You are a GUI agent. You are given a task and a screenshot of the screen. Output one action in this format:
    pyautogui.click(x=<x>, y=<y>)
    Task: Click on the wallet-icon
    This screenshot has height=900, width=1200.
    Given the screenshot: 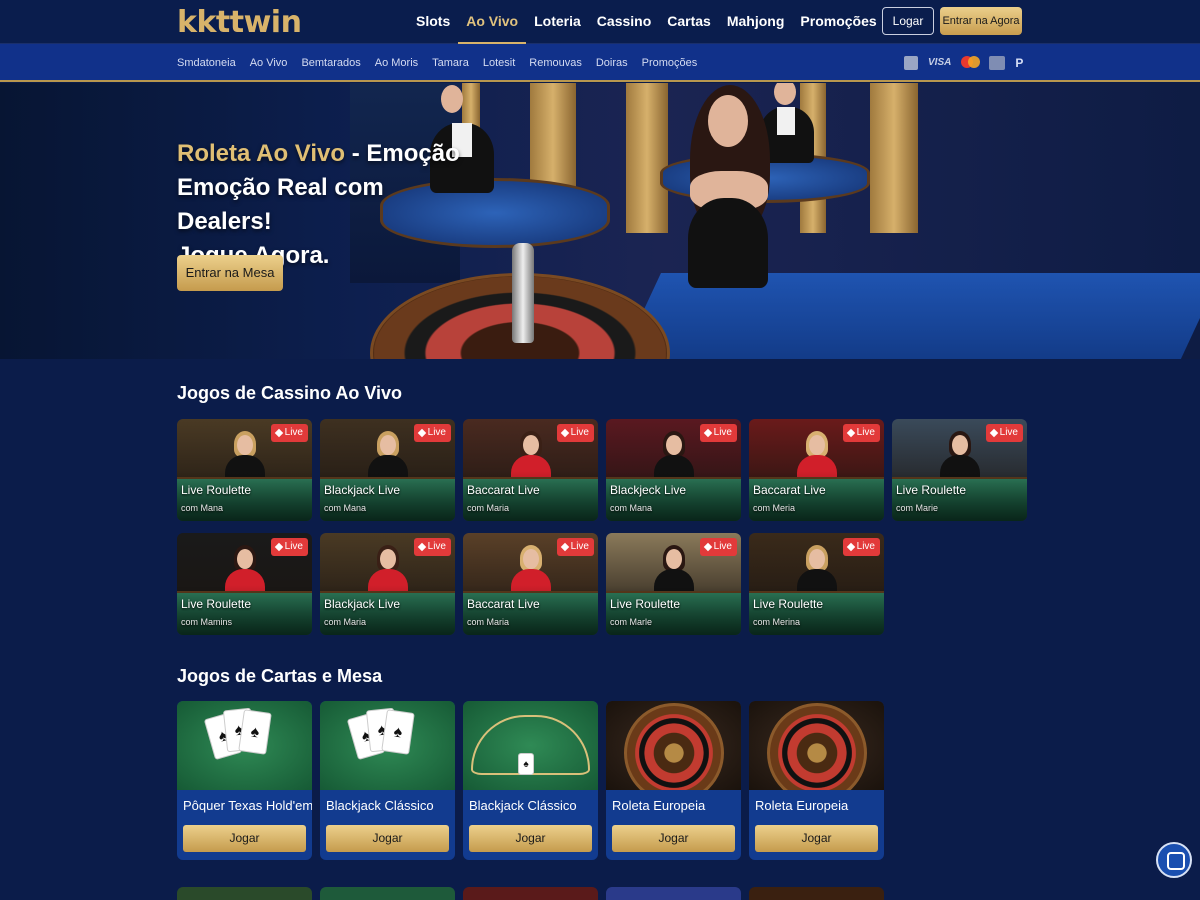 What is the action you would take?
    pyautogui.click(x=911, y=63)
    